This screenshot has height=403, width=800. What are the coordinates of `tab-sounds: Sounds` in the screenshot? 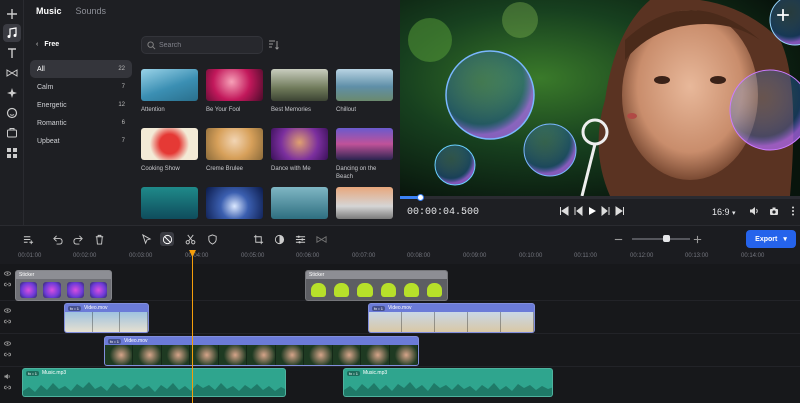 It's located at (91, 11).